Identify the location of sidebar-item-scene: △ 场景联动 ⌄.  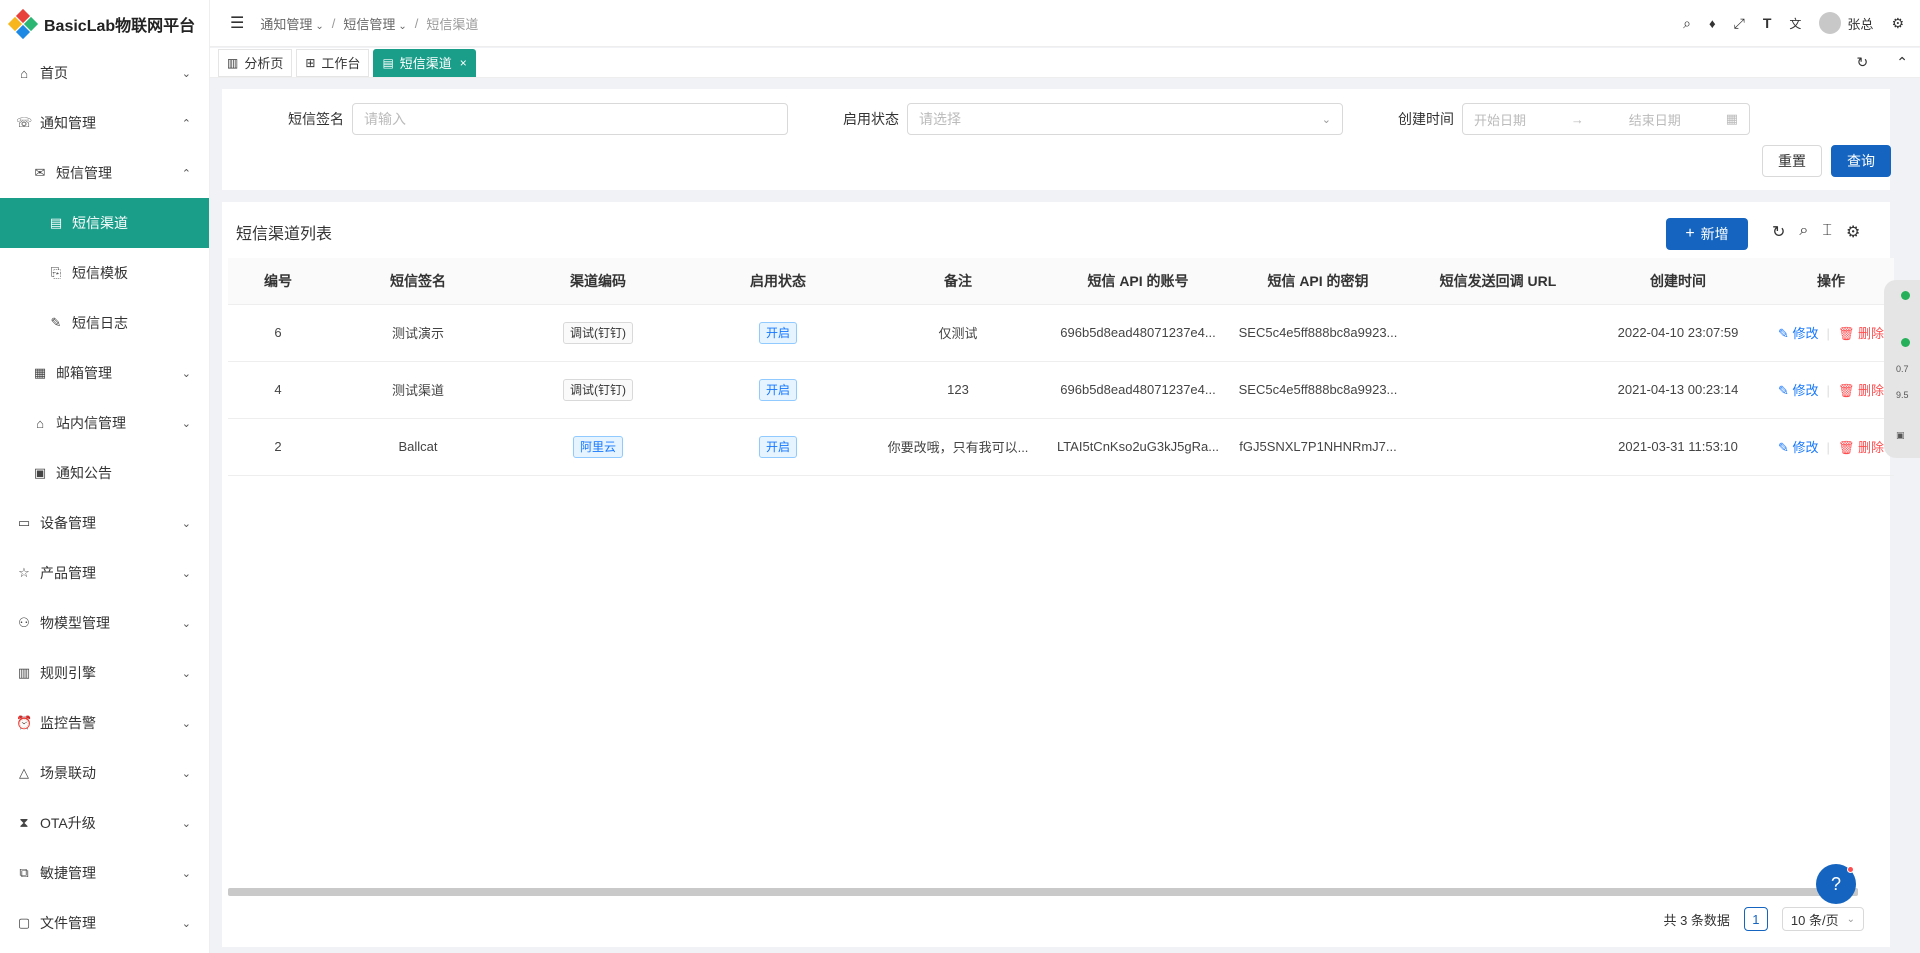
(104, 773).